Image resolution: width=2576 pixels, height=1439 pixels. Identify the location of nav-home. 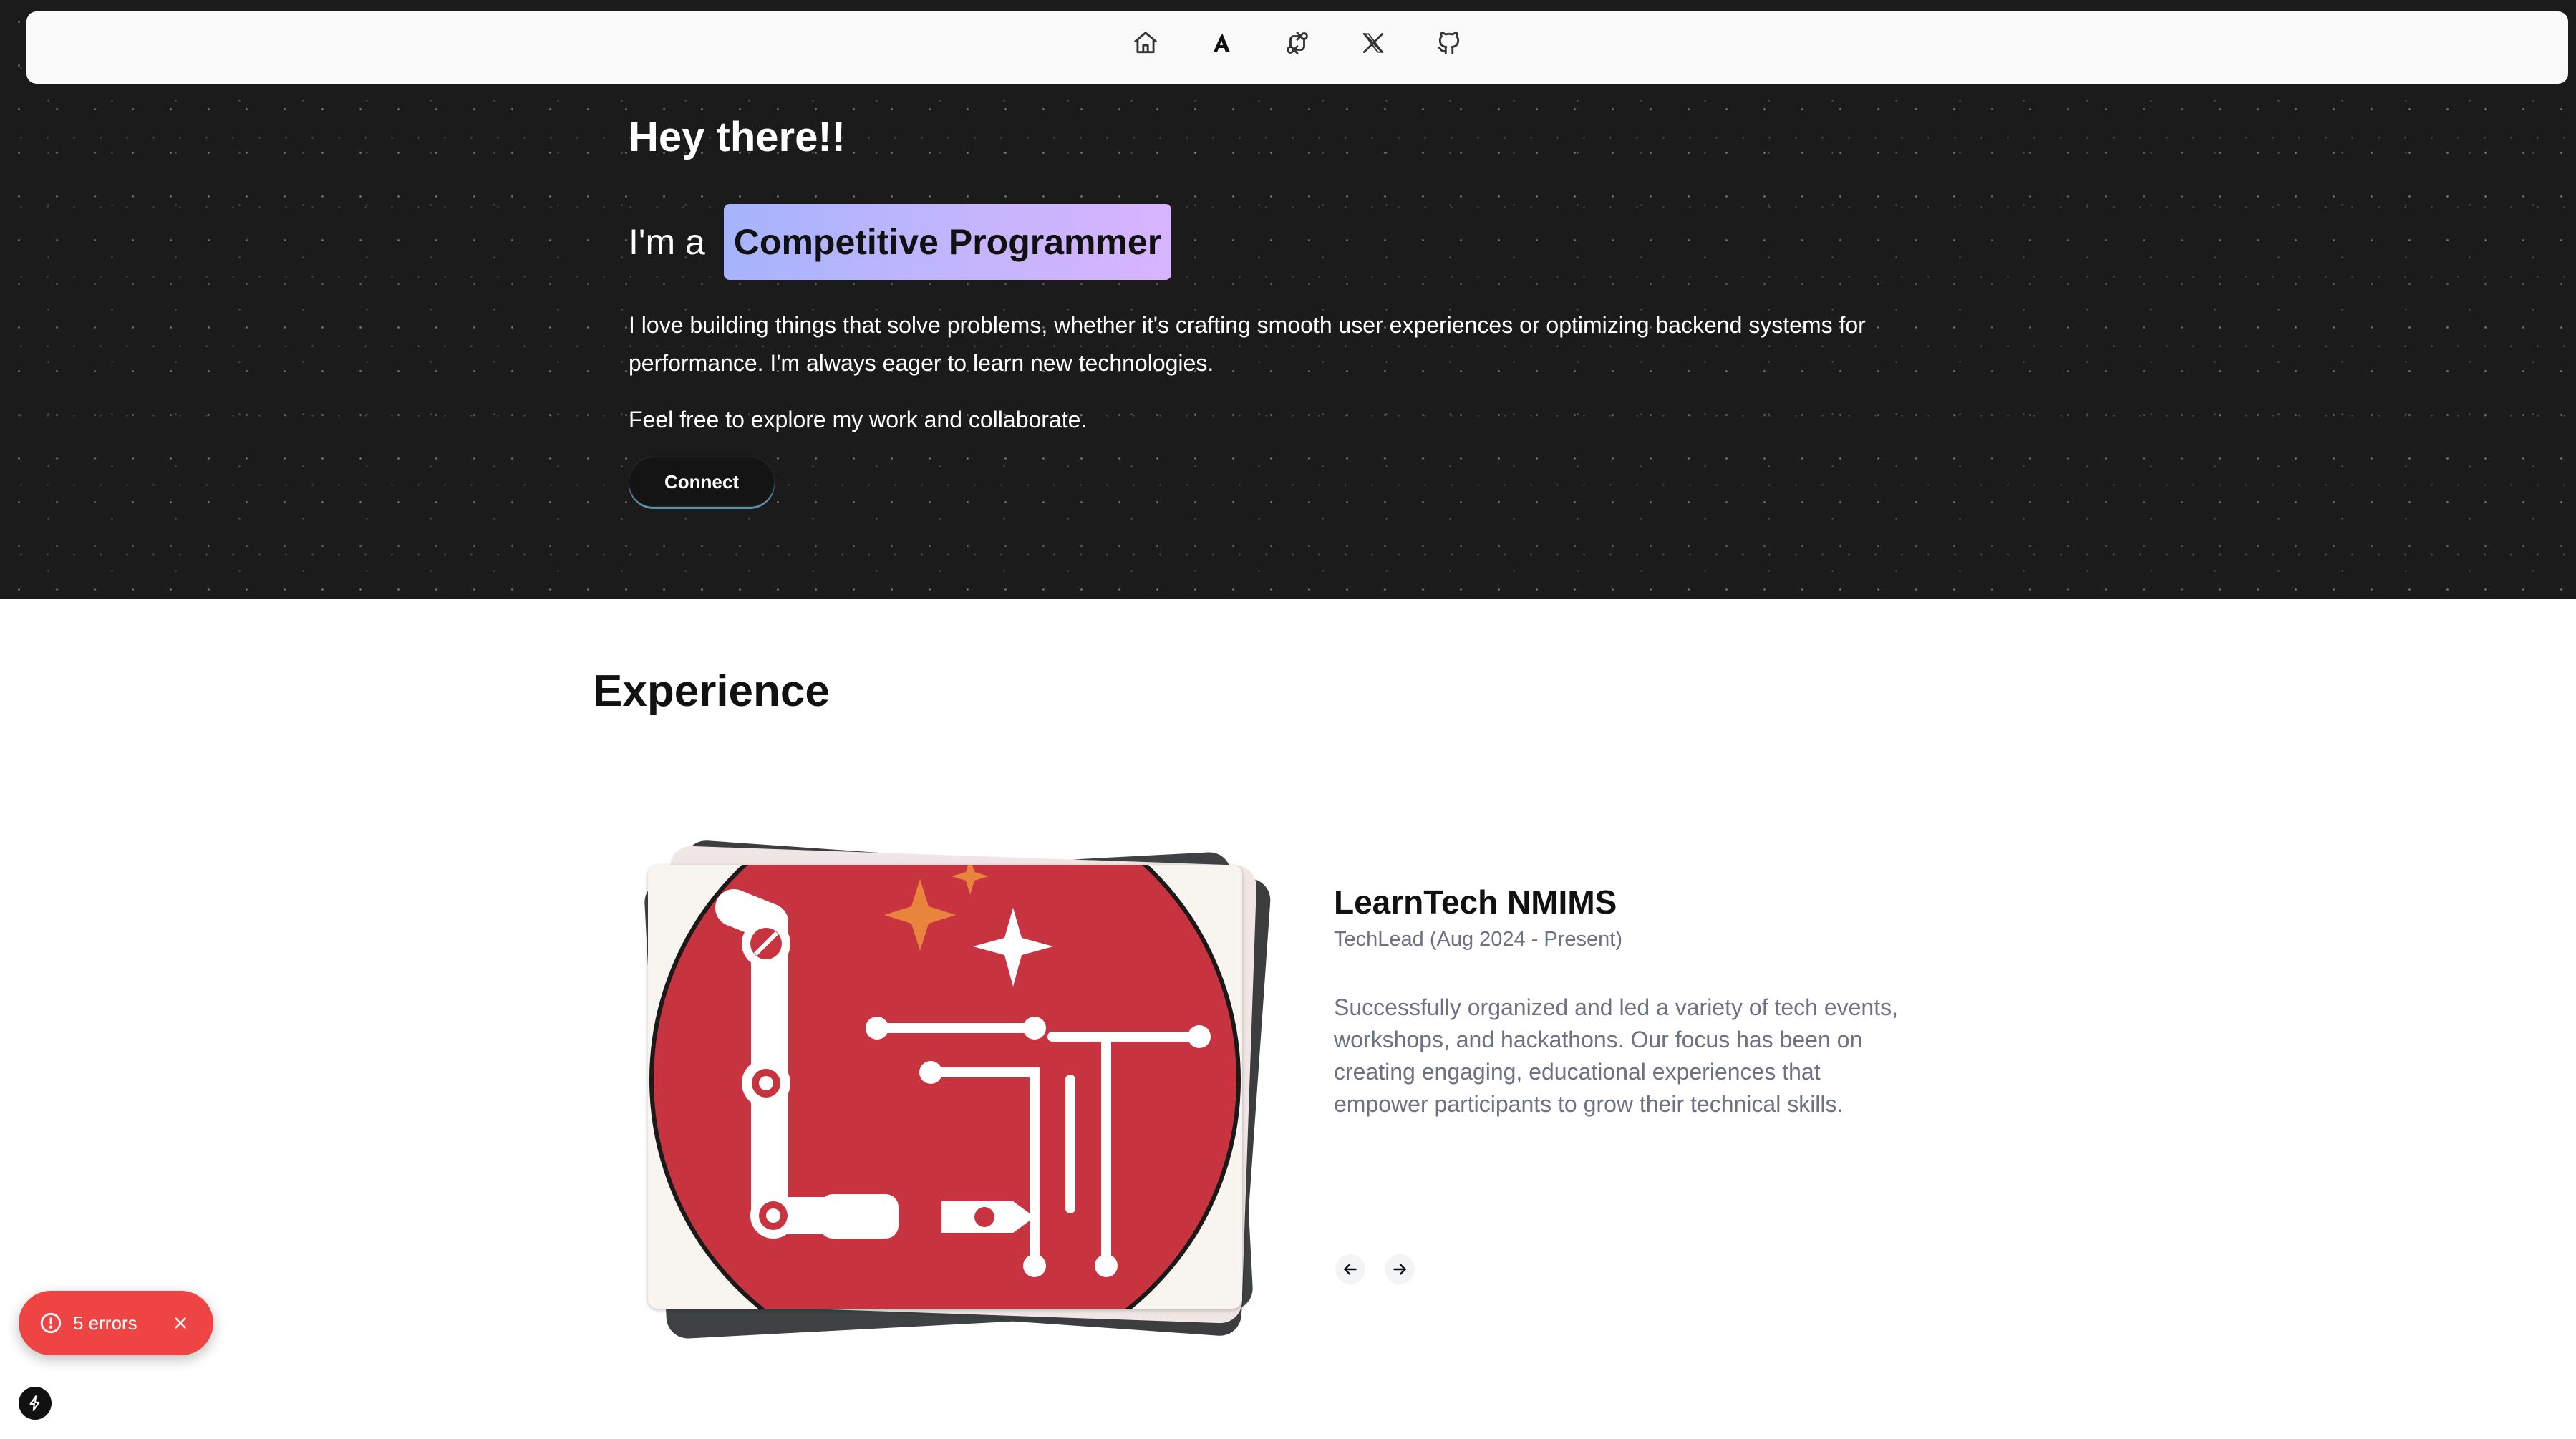
(1145, 43).